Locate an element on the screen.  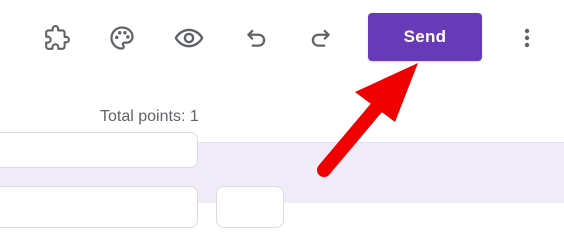
floating-toolbar-card is located at coordinates (250, 207).